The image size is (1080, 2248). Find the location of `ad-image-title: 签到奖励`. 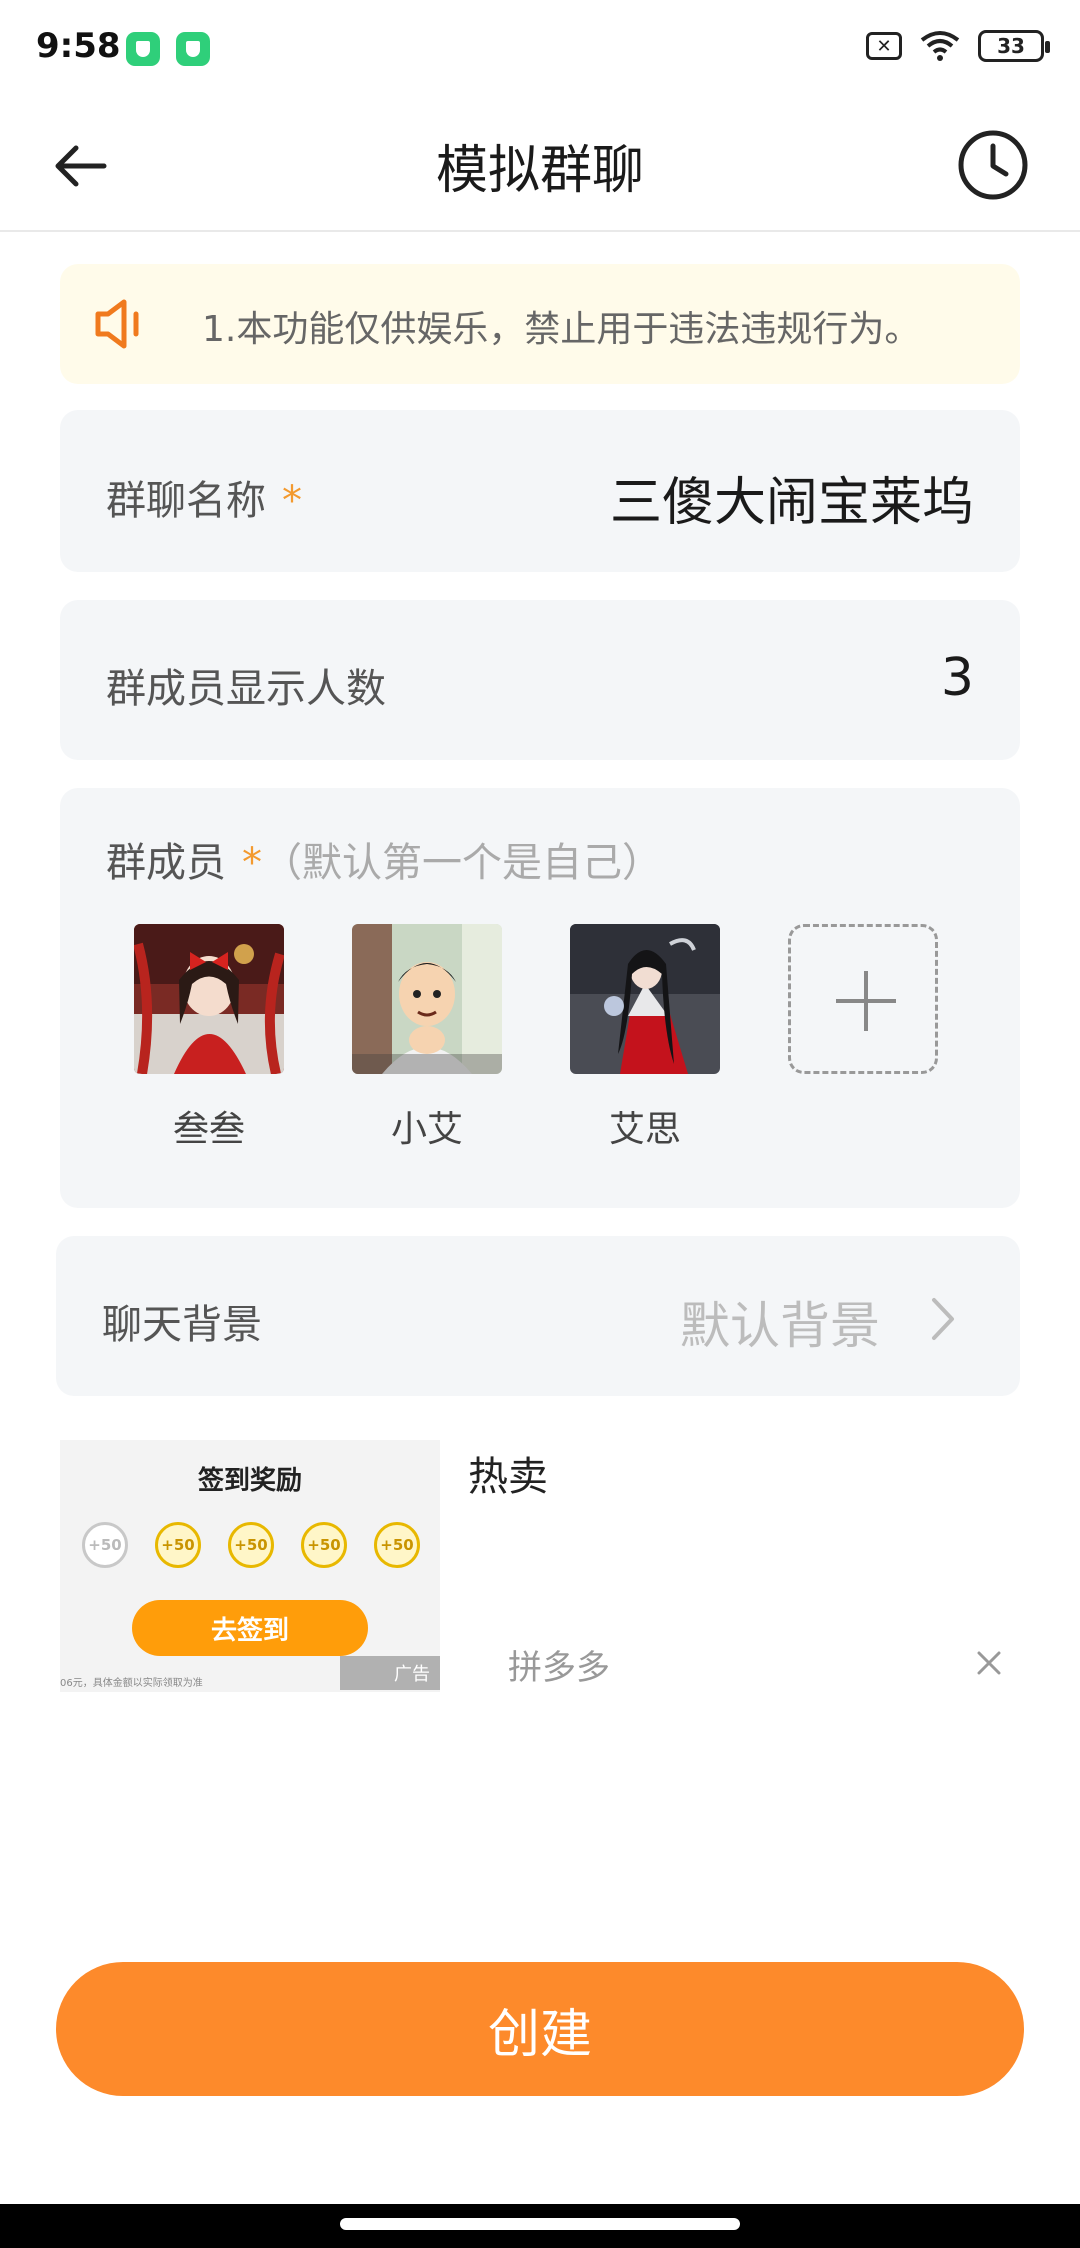

ad-image-title: 签到奖励 is located at coordinates (249, 1481).